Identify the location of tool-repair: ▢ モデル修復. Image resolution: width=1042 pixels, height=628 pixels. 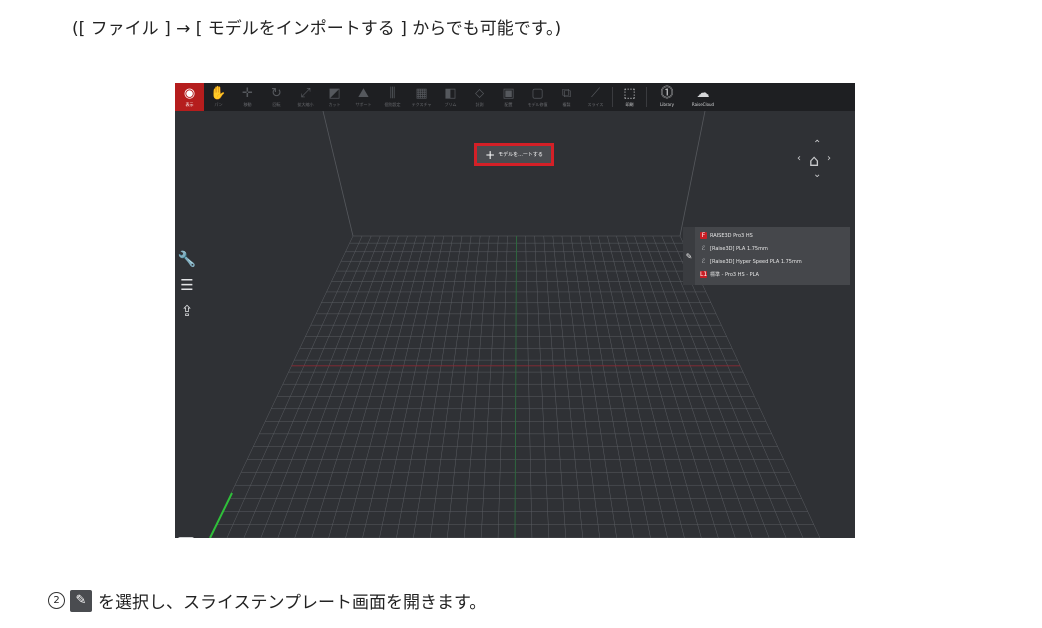
(537, 97).